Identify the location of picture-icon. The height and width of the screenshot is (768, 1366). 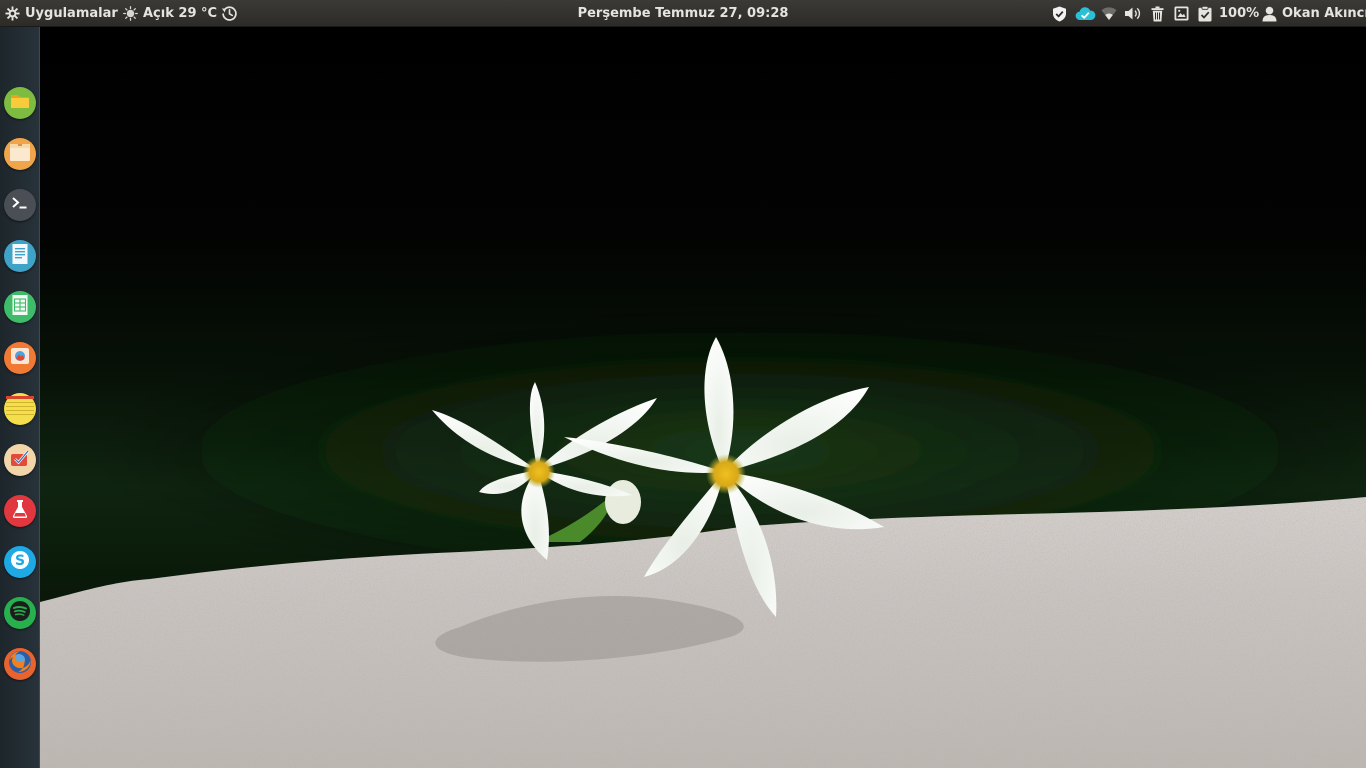
(20, 358).